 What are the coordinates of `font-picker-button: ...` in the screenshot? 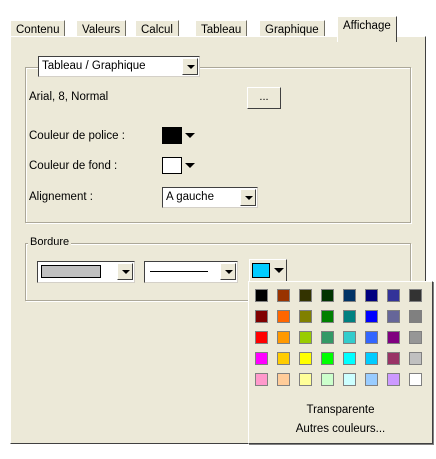 It's located at (264, 98).